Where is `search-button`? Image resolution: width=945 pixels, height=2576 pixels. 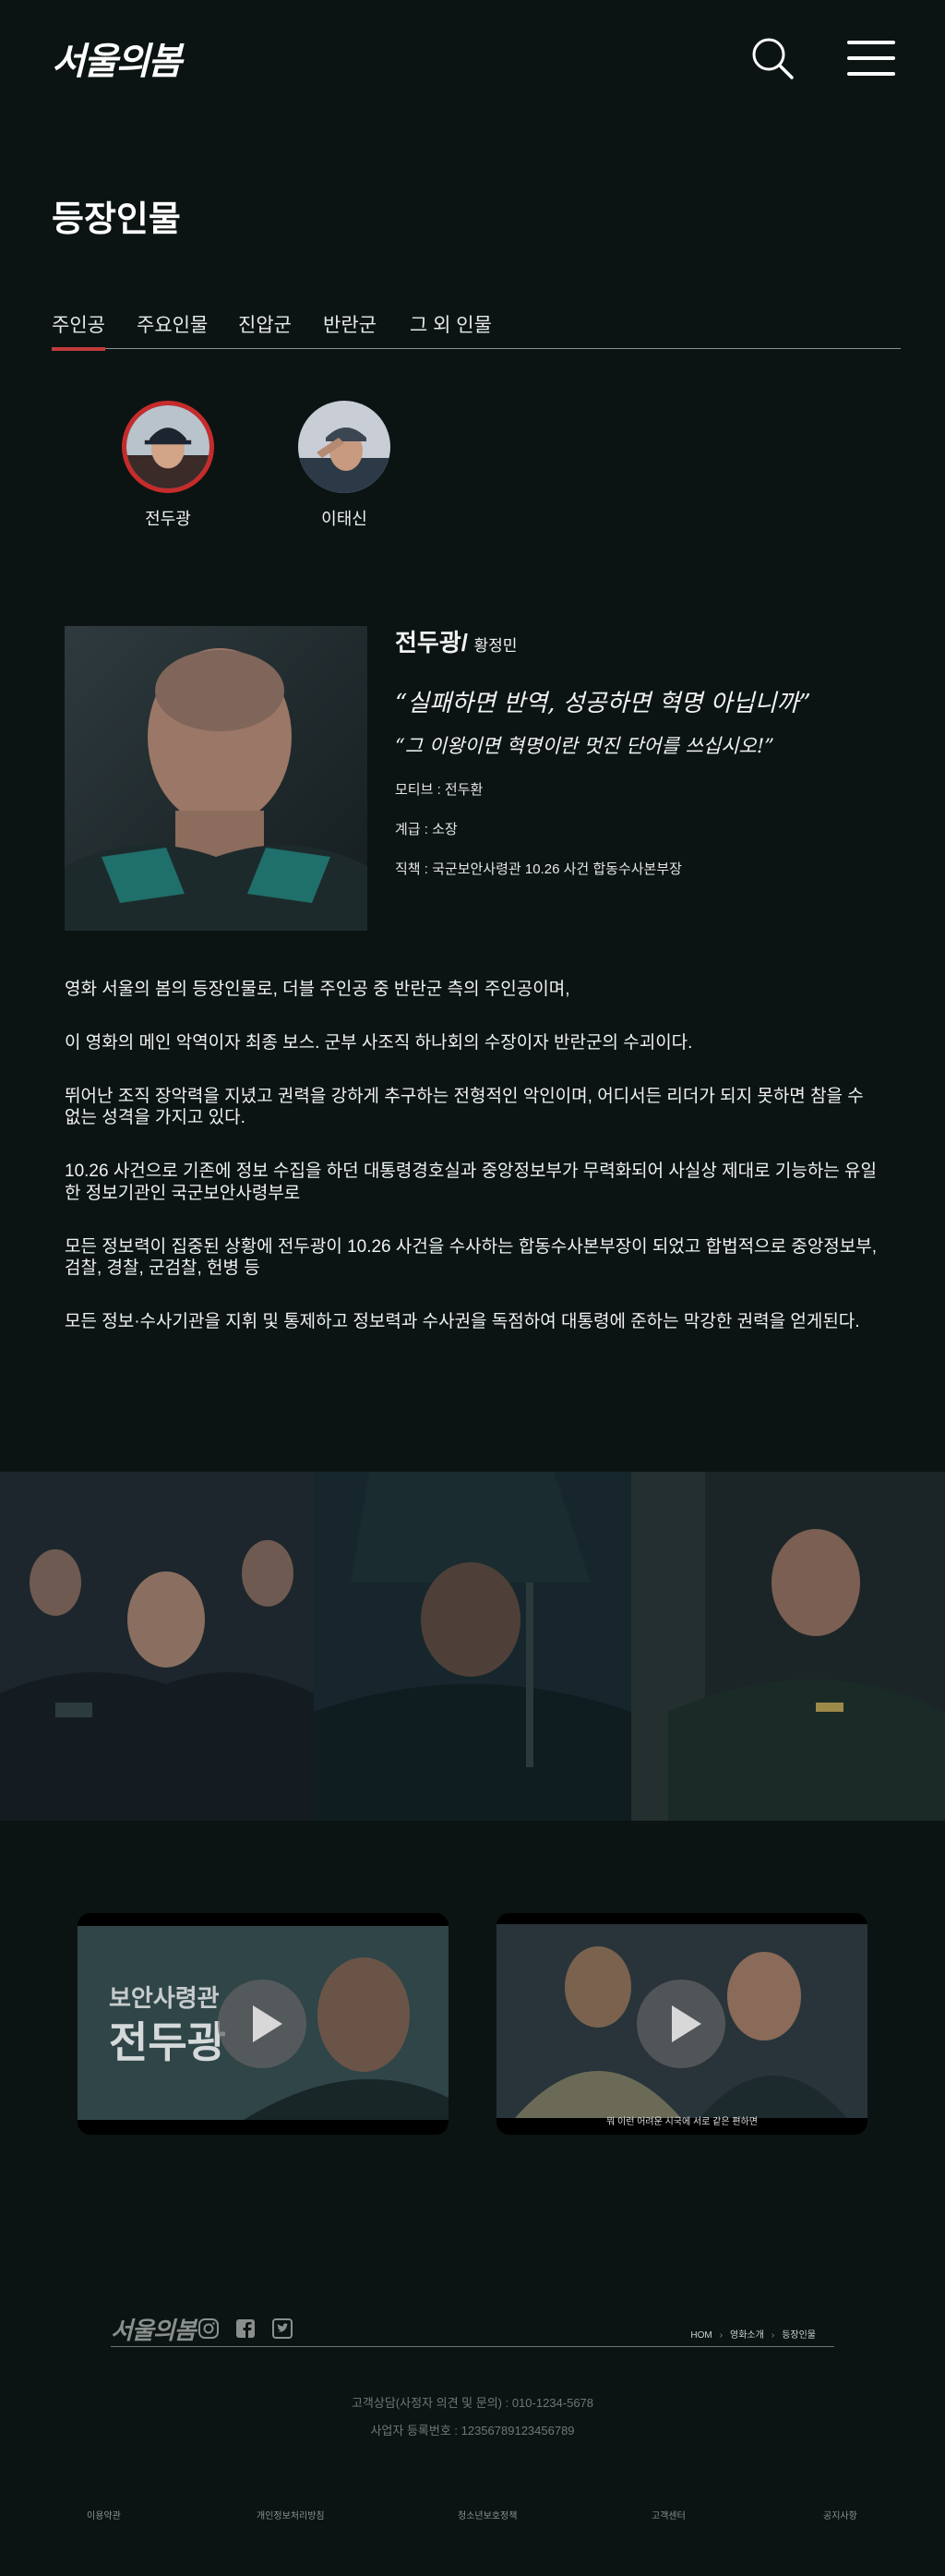 search-button is located at coordinates (772, 58).